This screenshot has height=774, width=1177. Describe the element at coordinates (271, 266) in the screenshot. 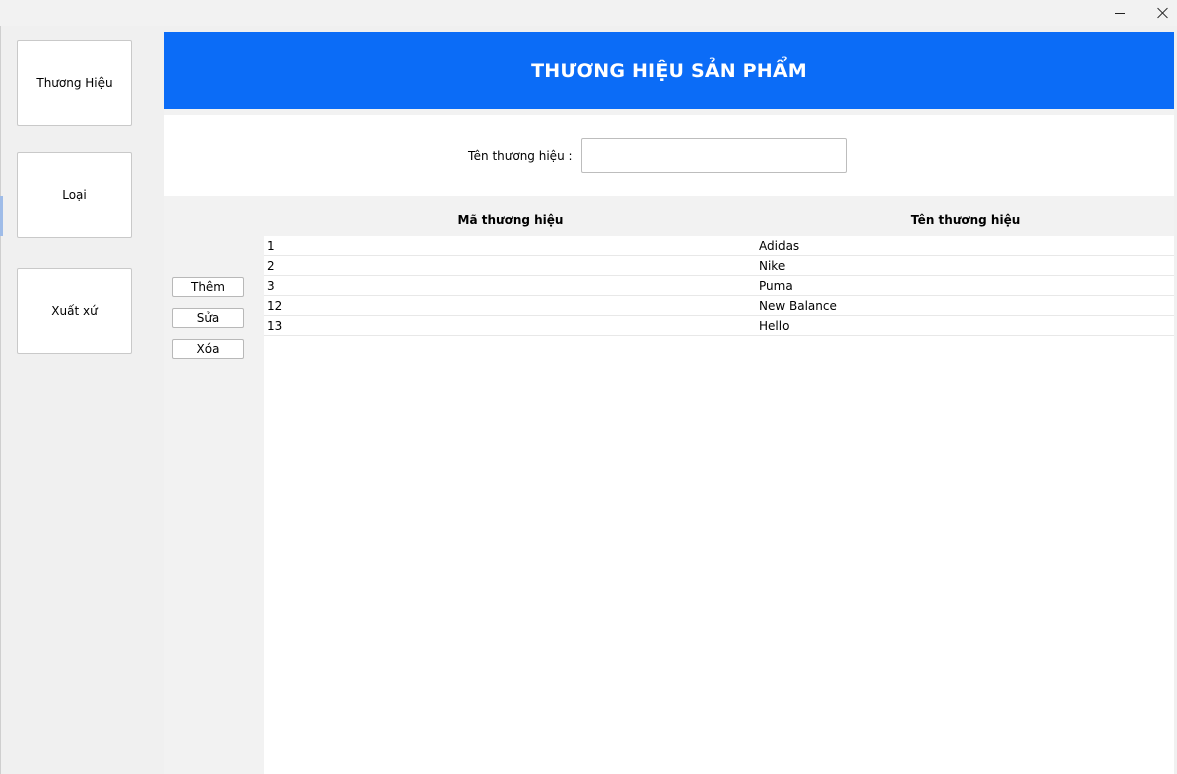

I see `cell-brand-id: 2` at that location.